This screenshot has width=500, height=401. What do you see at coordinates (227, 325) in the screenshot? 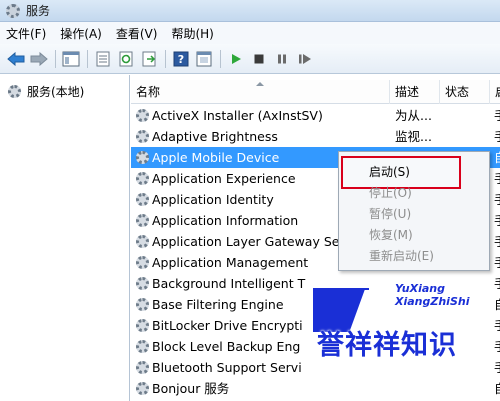
I see `service-name: BitLocker Drive Encrypti` at bounding box center [227, 325].